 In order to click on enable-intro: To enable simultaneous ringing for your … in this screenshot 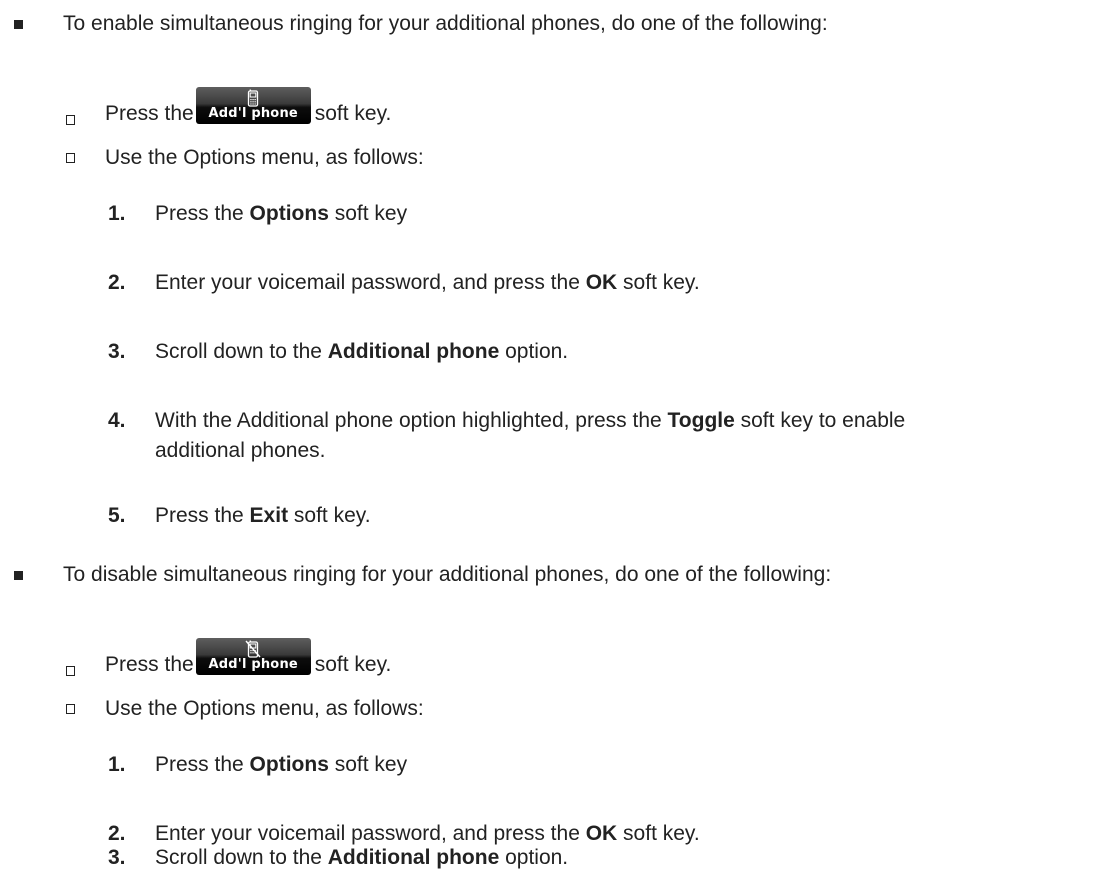, I will do `click(445, 23)`.